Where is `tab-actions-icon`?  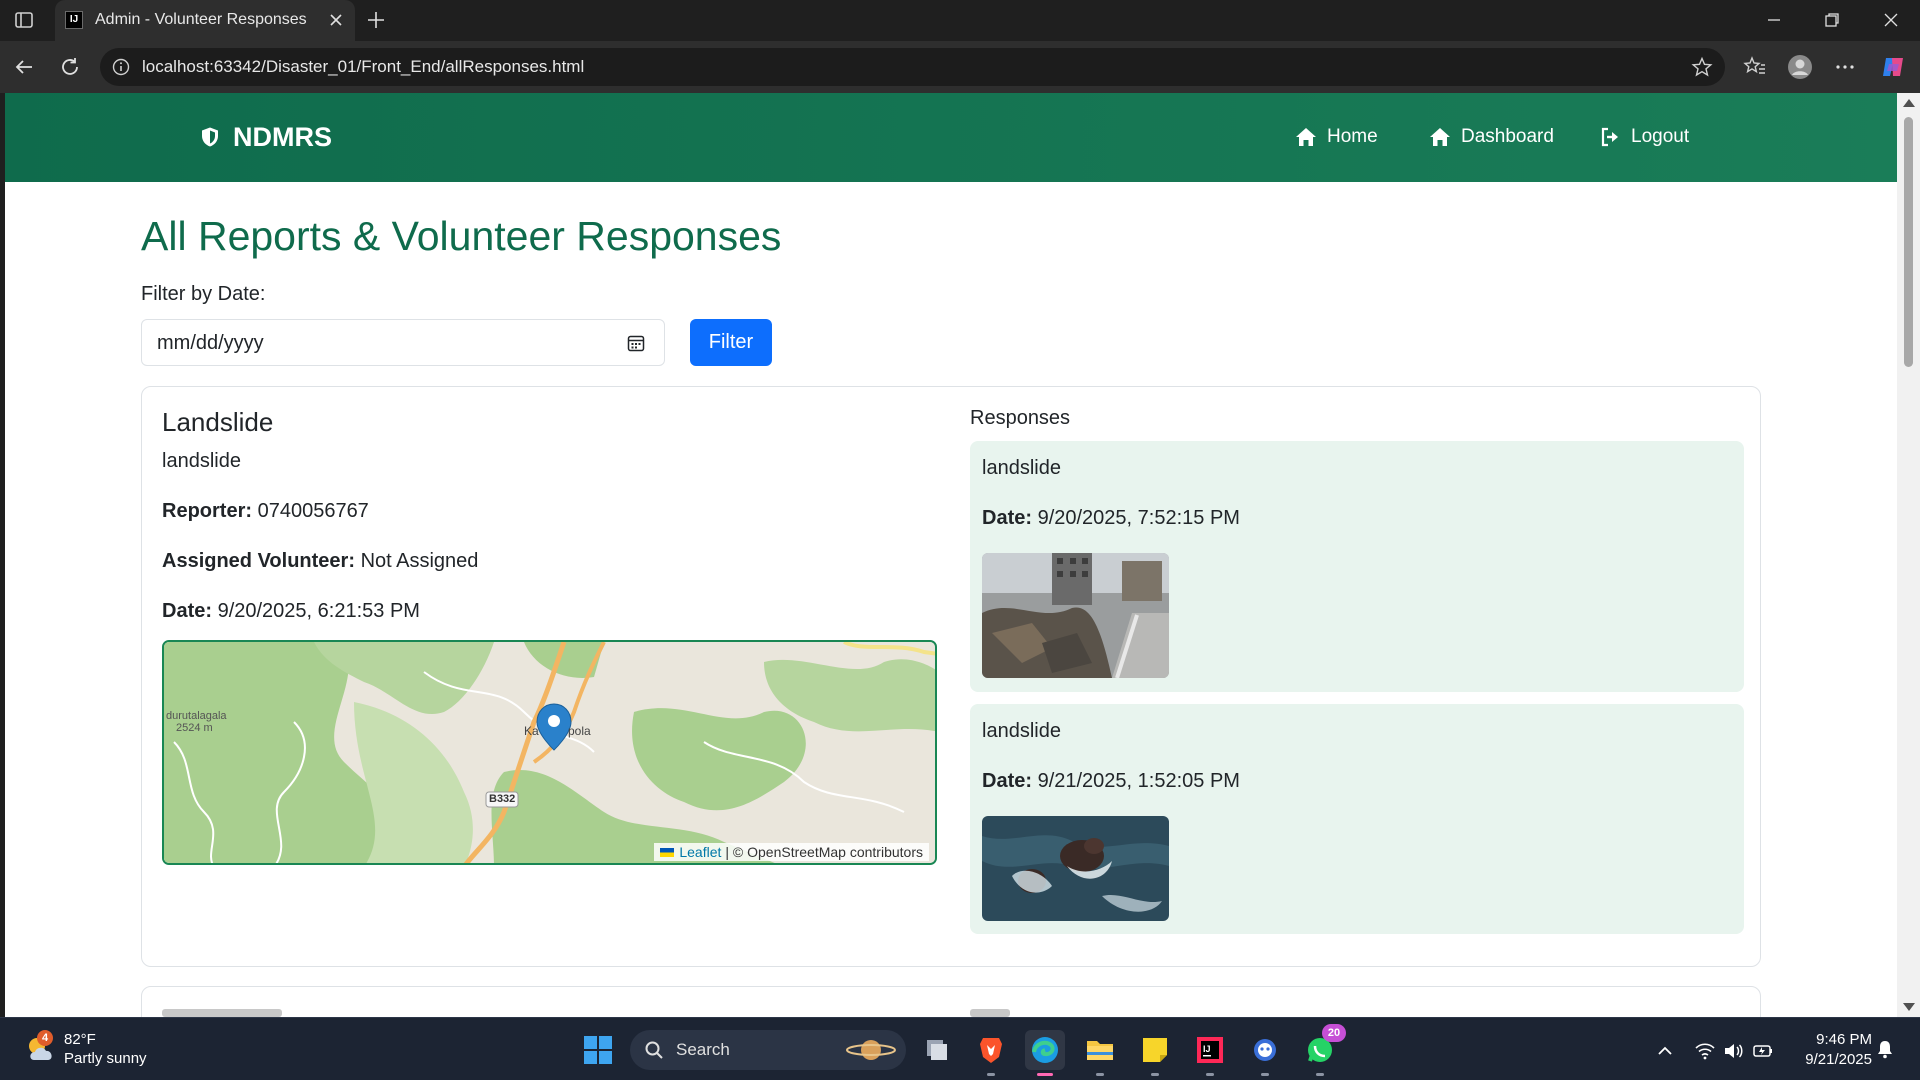
tab-actions-icon is located at coordinates (24, 20).